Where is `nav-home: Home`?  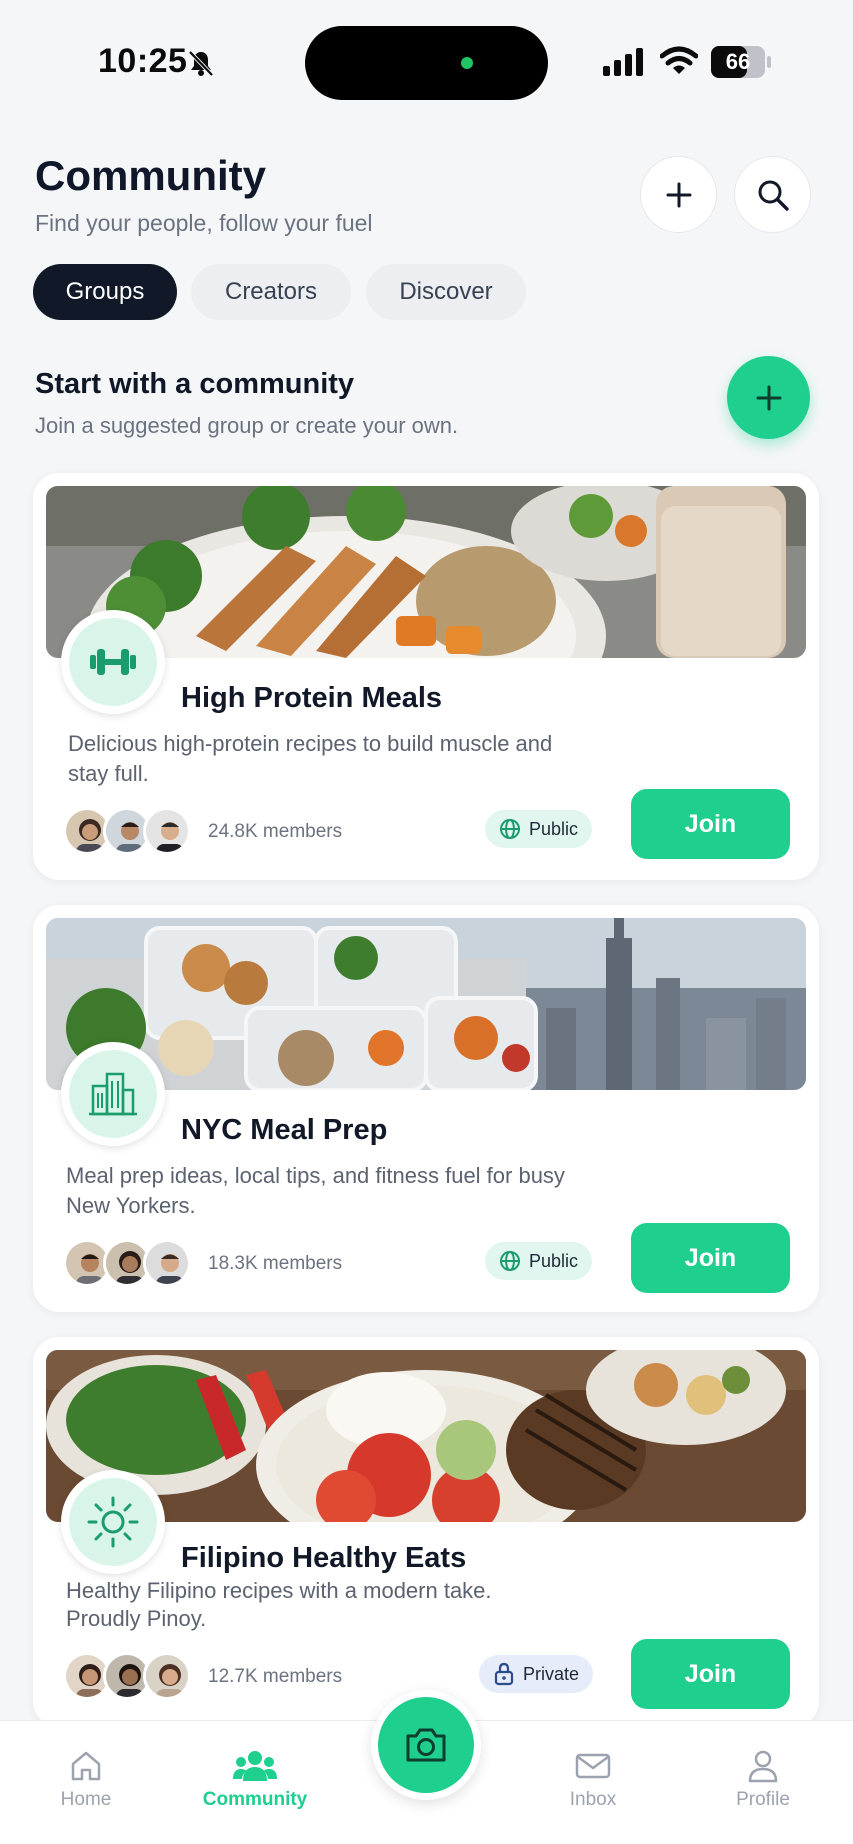 nav-home: Home is located at coordinates (86, 1780).